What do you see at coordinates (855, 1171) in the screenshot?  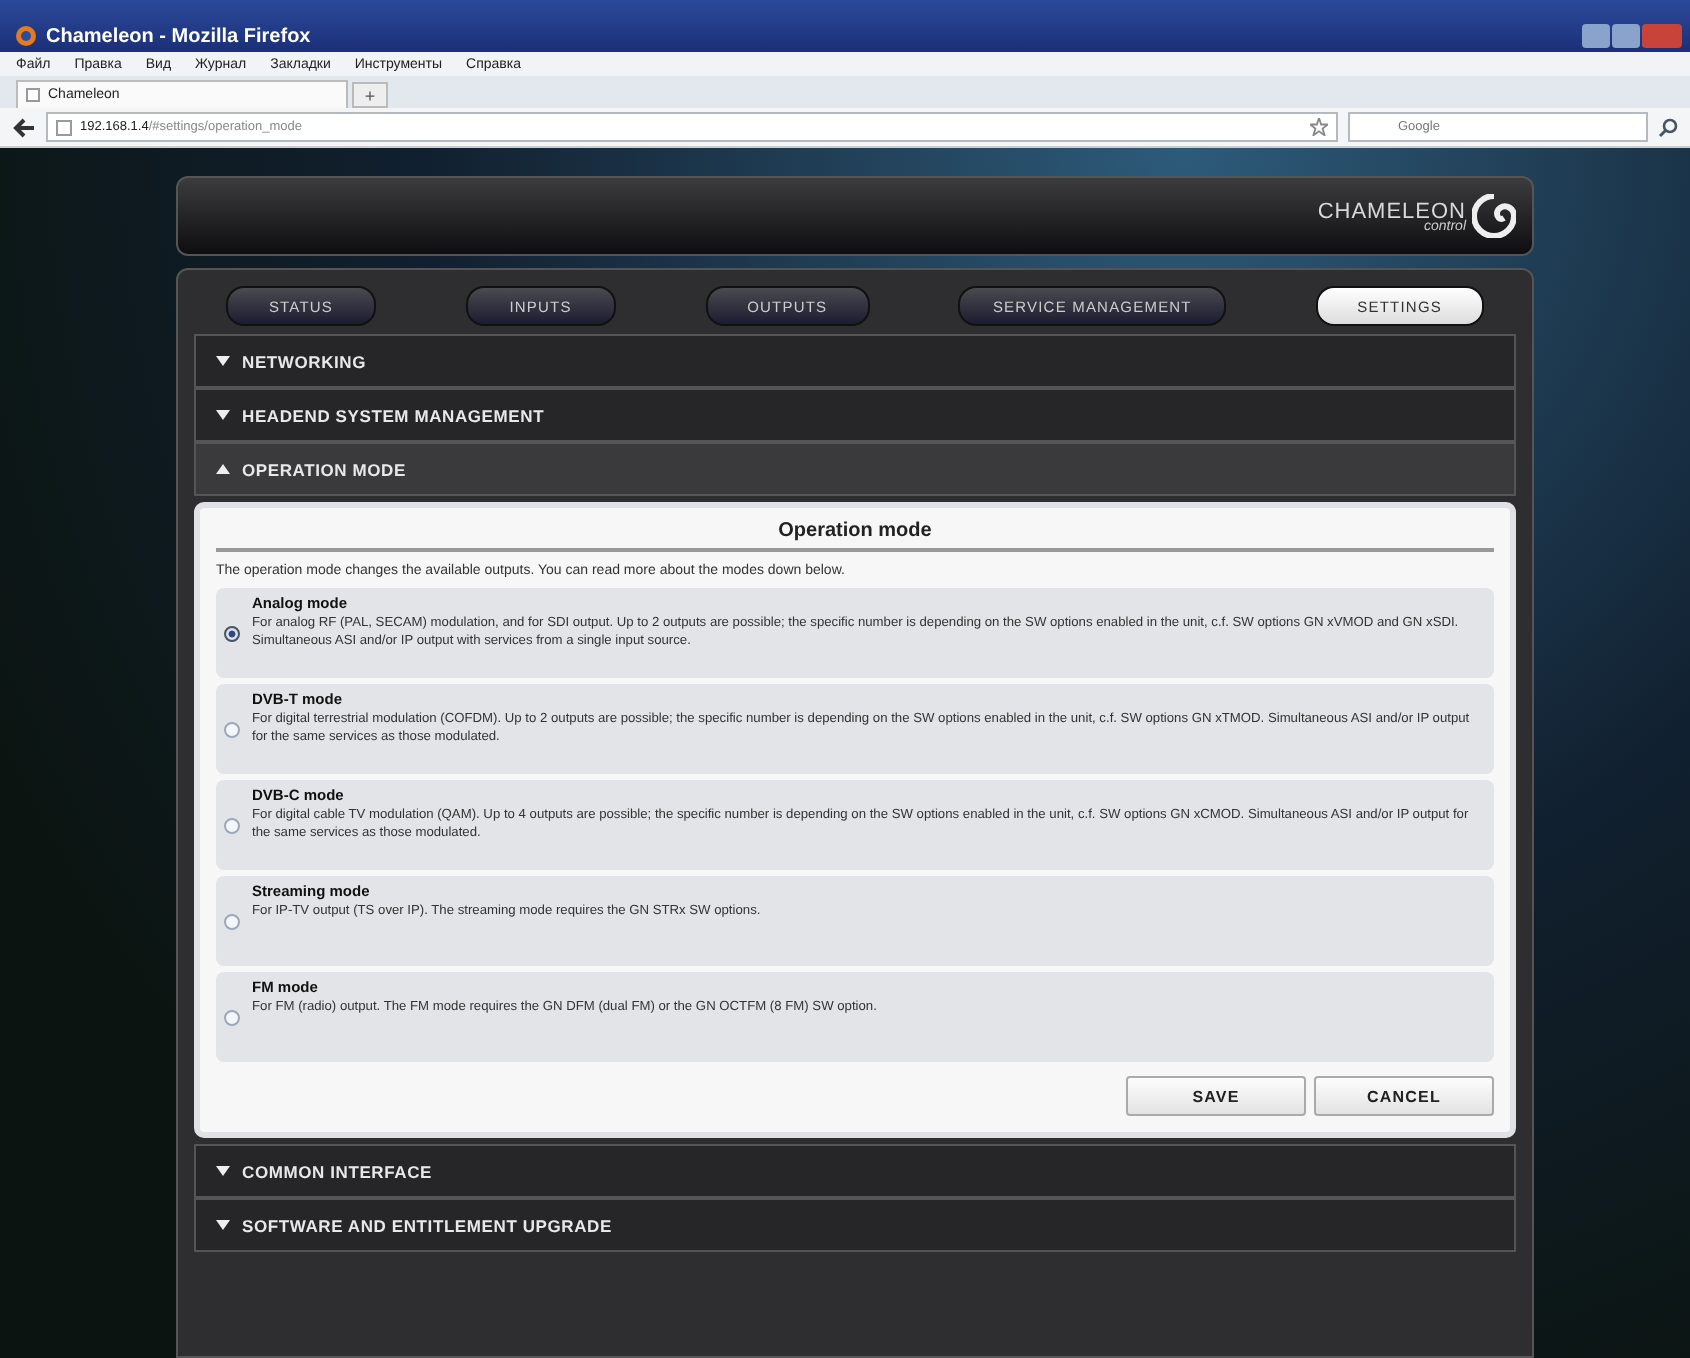 I see `section-header: COMMON INTERFACE` at bounding box center [855, 1171].